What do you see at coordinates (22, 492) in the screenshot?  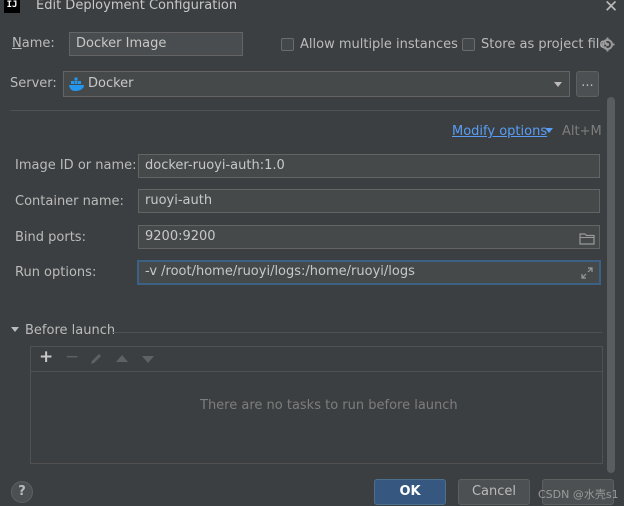 I see `help-button: ?` at bounding box center [22, 492].